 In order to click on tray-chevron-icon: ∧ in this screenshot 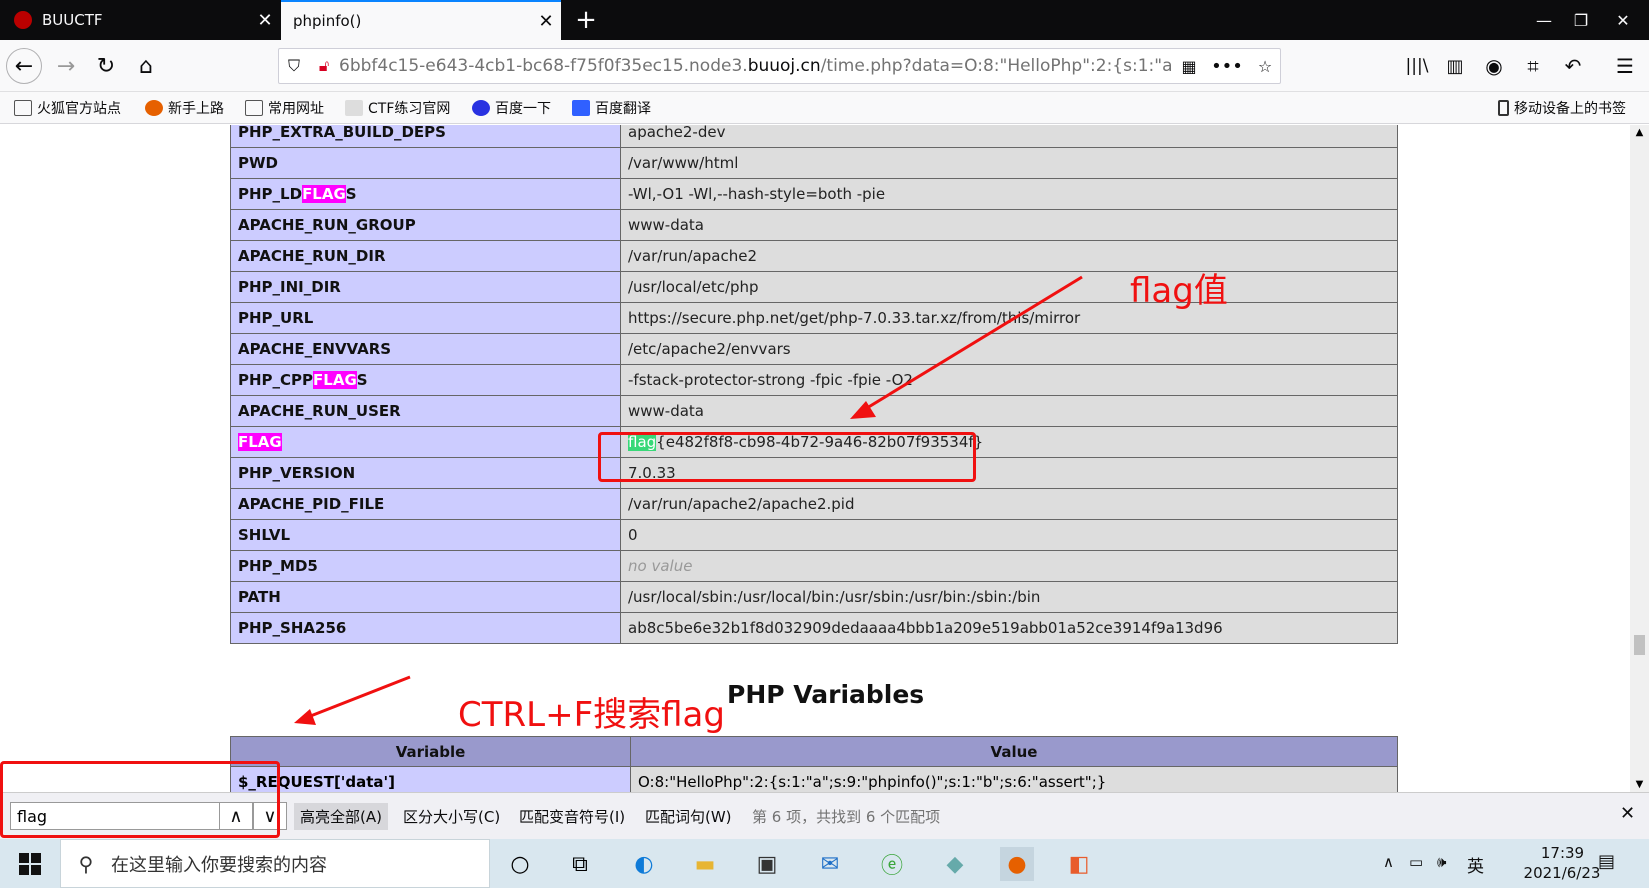, I will do `click(1388, 862)`.